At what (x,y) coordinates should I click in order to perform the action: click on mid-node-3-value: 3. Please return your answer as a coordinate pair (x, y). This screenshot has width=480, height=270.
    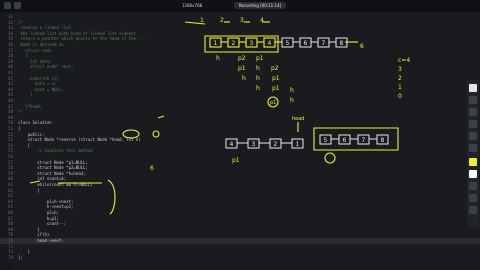
    Looking at the image, I should click on (254, 144).